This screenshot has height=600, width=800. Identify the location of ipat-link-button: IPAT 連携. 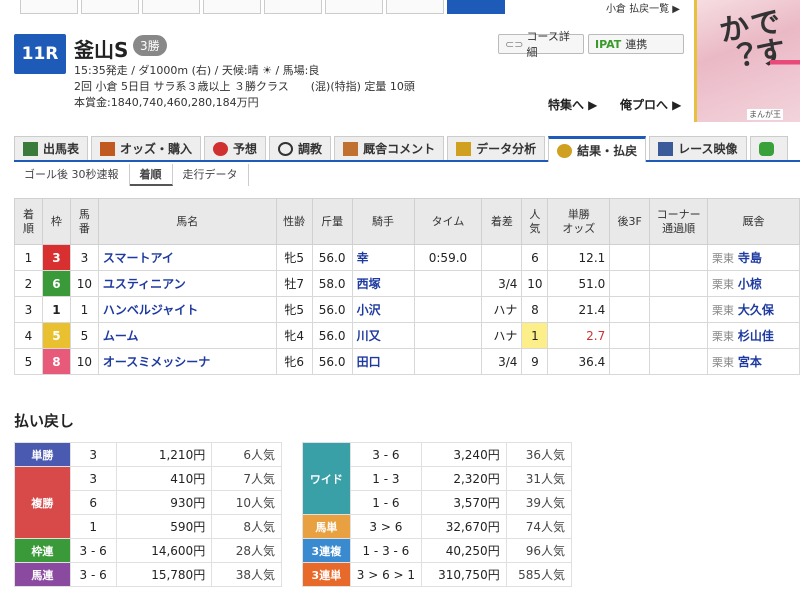
(636, 44).